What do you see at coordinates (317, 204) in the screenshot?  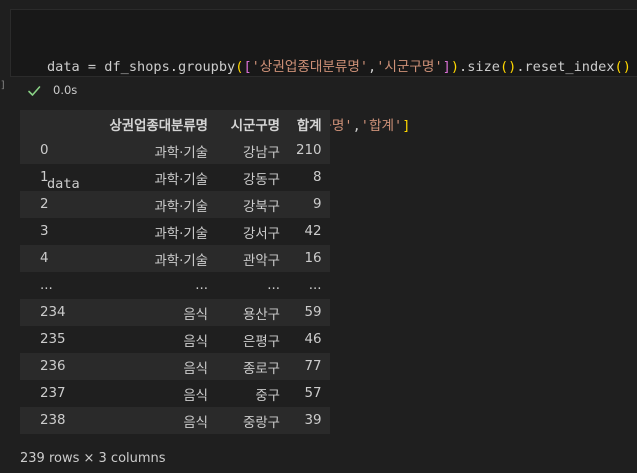 I see `cell-total: 9` at bounding box center [317, 204].